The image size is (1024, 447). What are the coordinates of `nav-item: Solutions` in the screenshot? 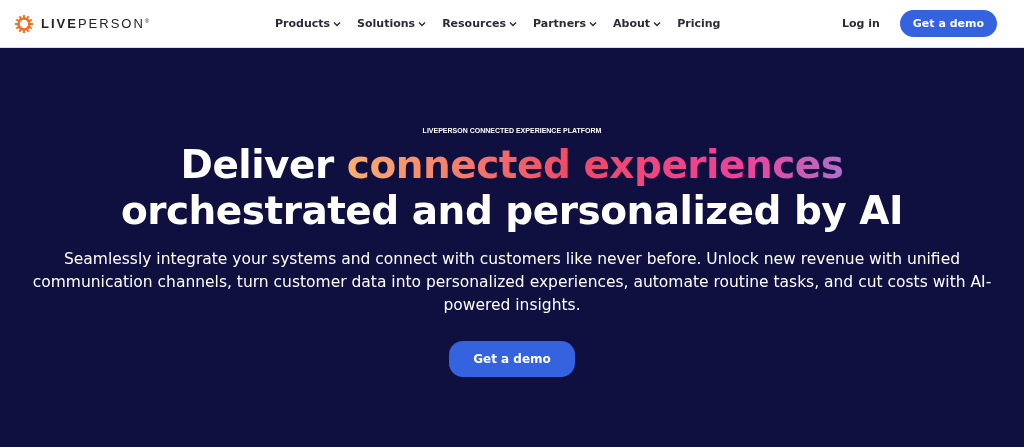 It's located at (392, 23).